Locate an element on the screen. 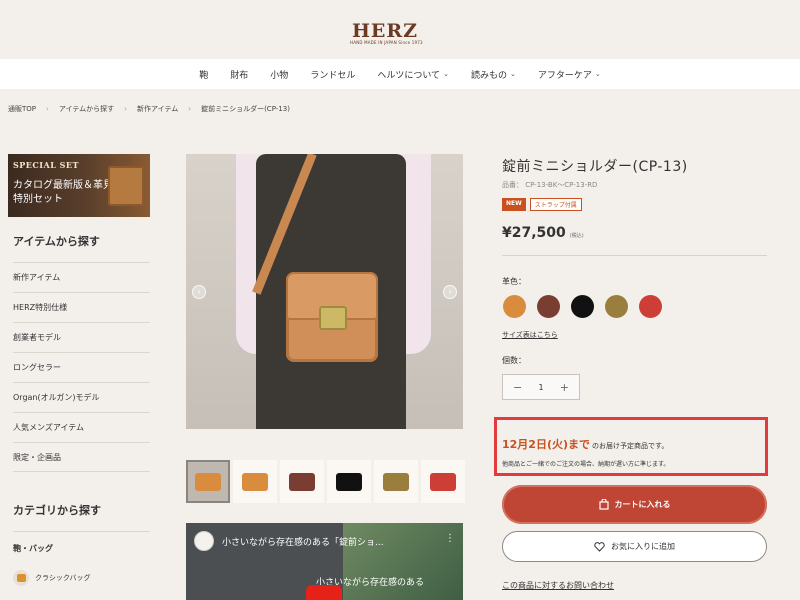  nav-label: 読みもの is located at coordinates (488, 75).